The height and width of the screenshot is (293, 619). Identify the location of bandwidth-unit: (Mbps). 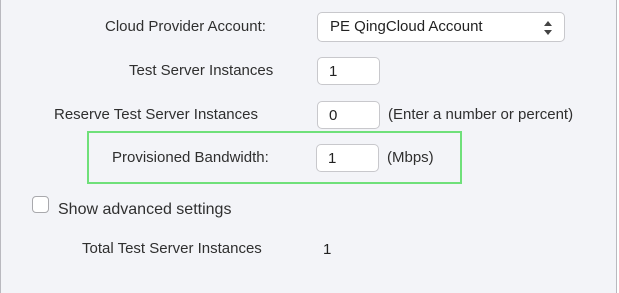
(410, 157).